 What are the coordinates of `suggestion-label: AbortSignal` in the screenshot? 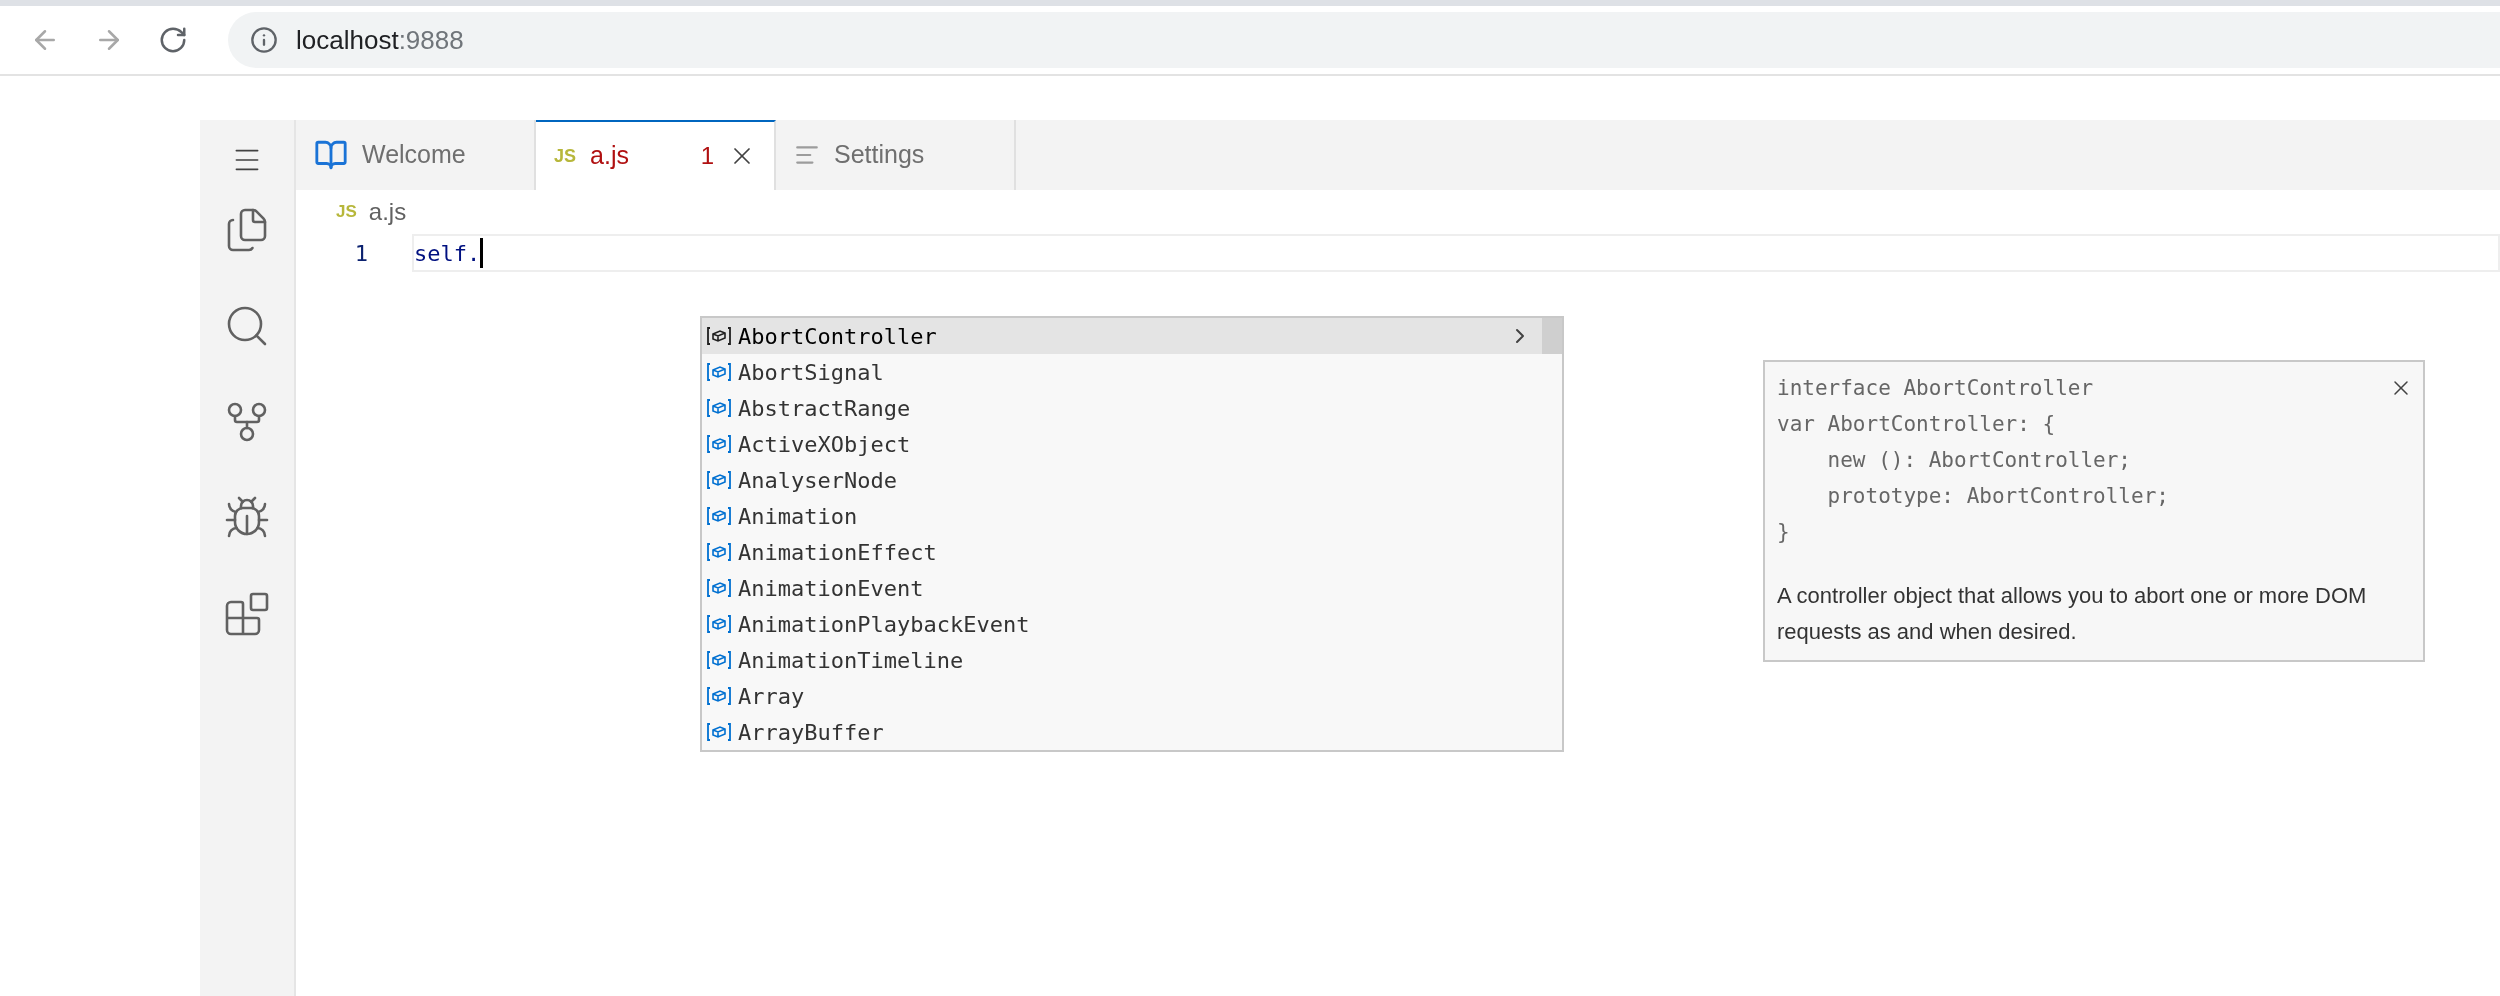 It's located at (811, 372).